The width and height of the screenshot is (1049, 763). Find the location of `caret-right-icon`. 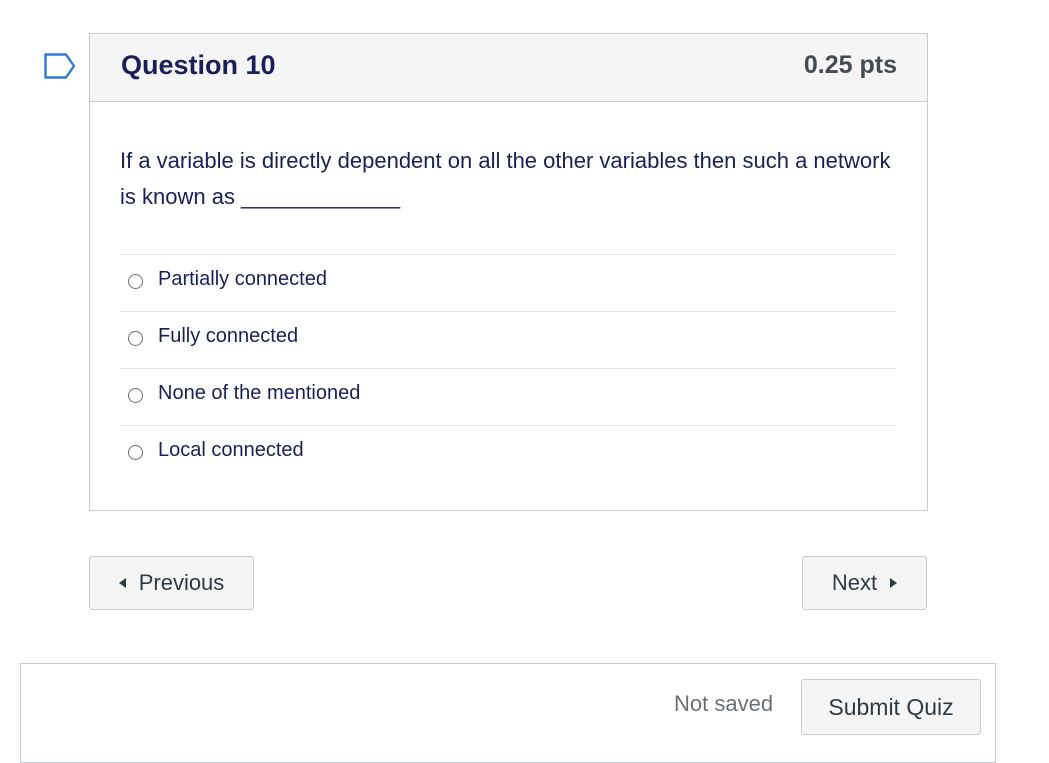

caret-right-icon is located at coordinates (894, 583).